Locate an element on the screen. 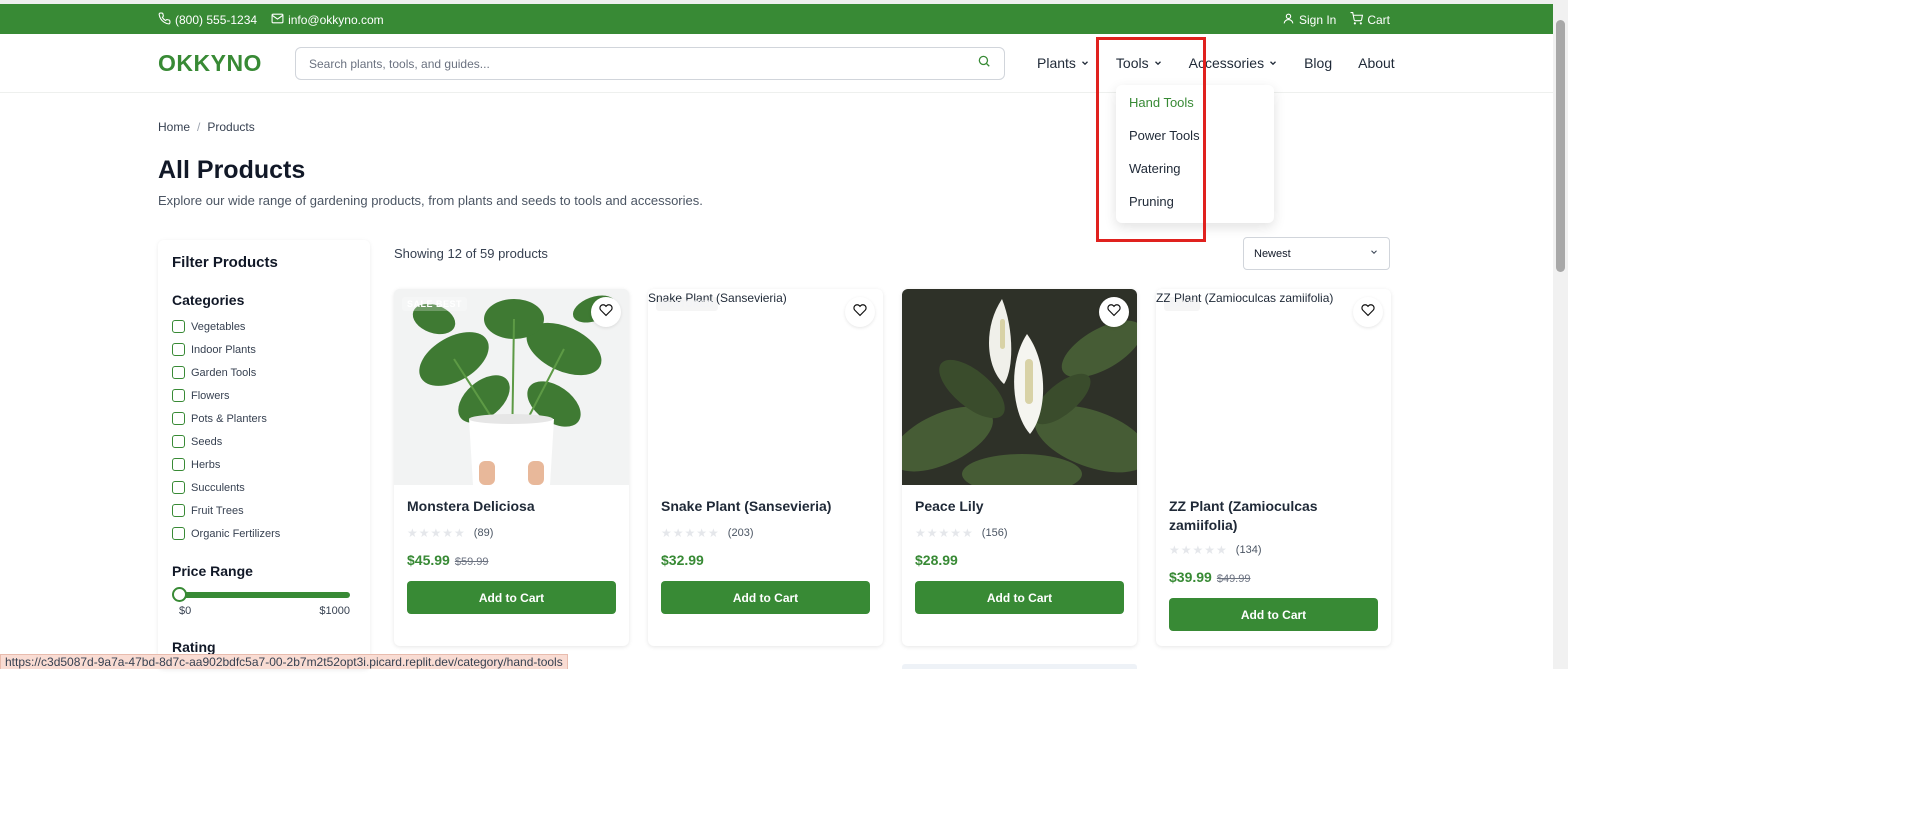  menu-item-pruning: Pruning is located at coordinates (1195, 208).